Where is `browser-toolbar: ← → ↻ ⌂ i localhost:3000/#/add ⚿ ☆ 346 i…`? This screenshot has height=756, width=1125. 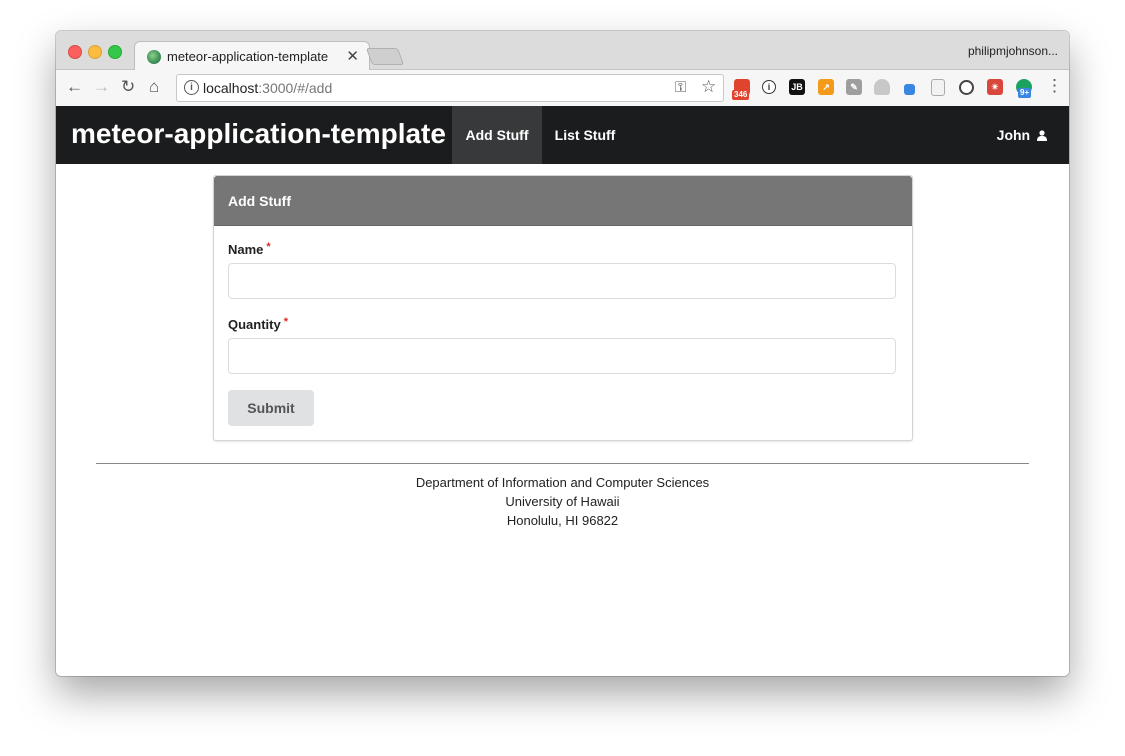 browser-toolbar: ← → ↻ ⌂ i localhost:3000/#/add ⚿ ☆ 346 i… is located at coordinates (562, 88).